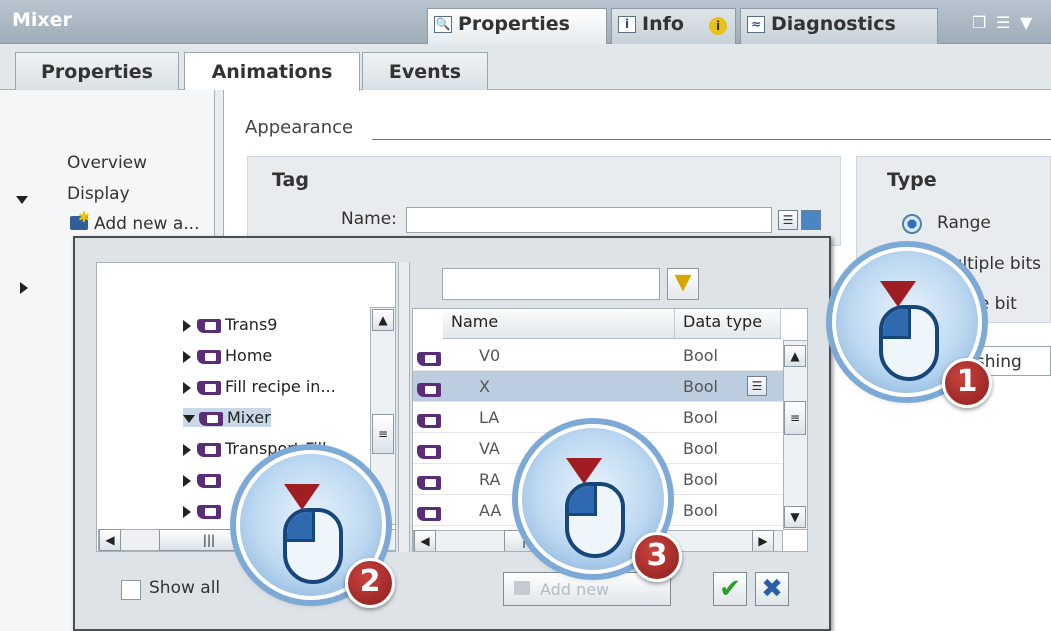 The height and width of the screenshot is (631, 1051). What do you see at coordinates (795, 517) in the screenshot?
I see `scroll-down-icon: ▼` at bounding box center [795, 517].